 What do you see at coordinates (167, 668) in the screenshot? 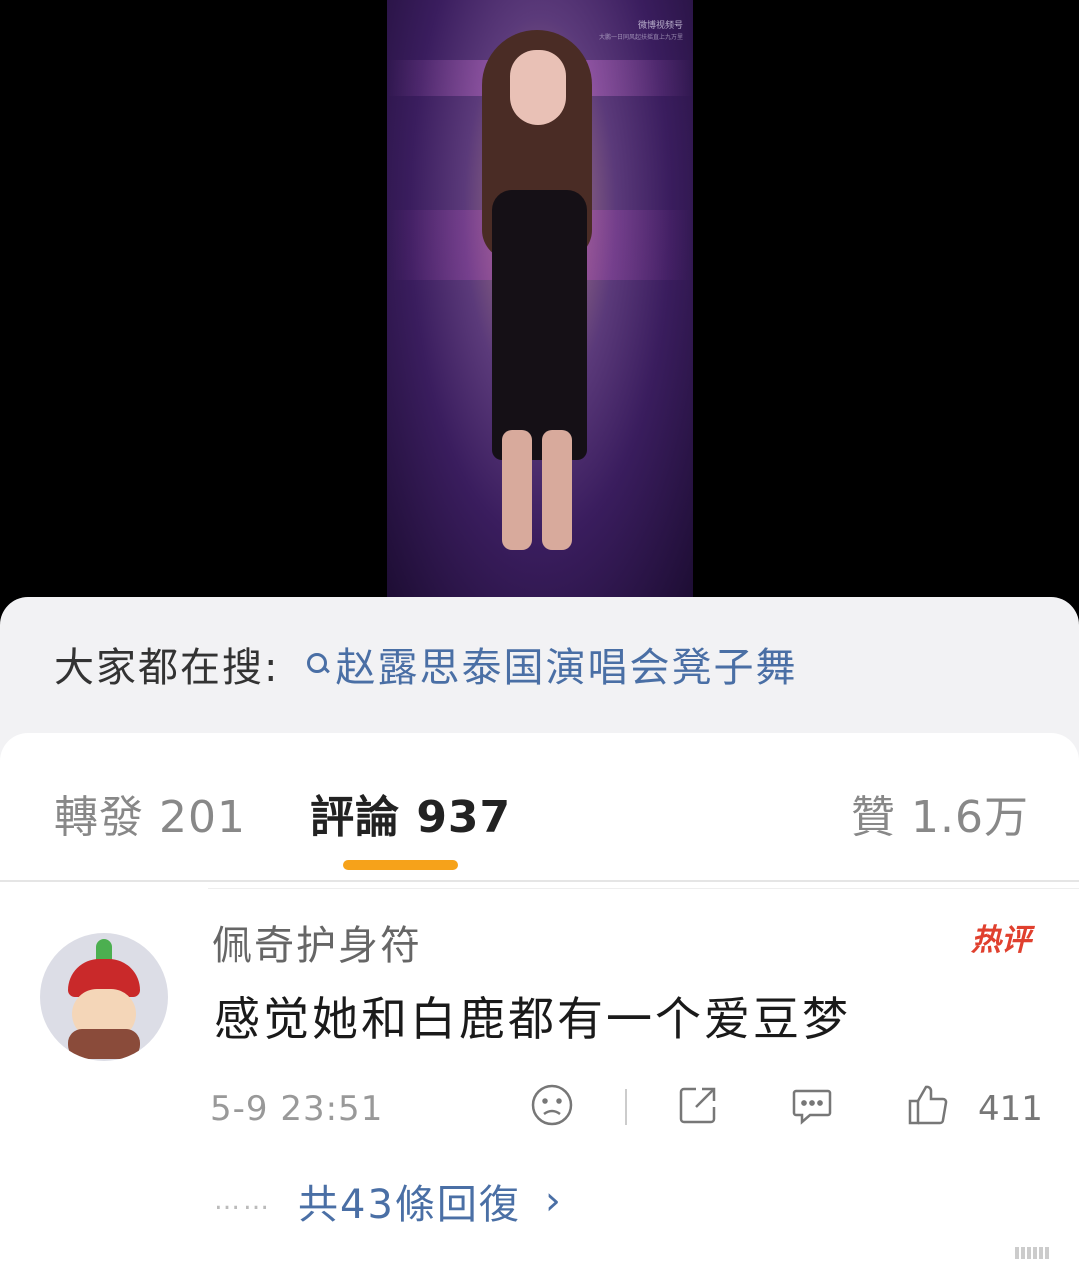
I see `trending-search-label: 大家都在搜:` at bounding box center [167, 668].